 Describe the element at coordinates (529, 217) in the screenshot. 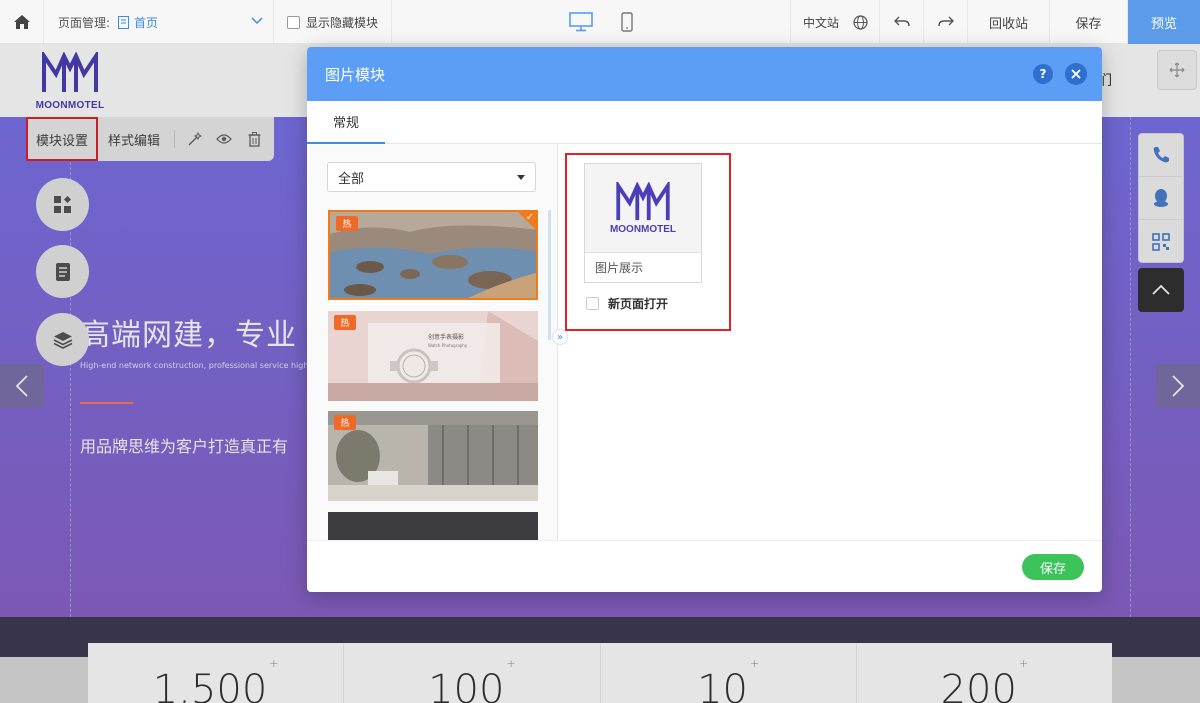

I see `check-icon: ✓` at that location.